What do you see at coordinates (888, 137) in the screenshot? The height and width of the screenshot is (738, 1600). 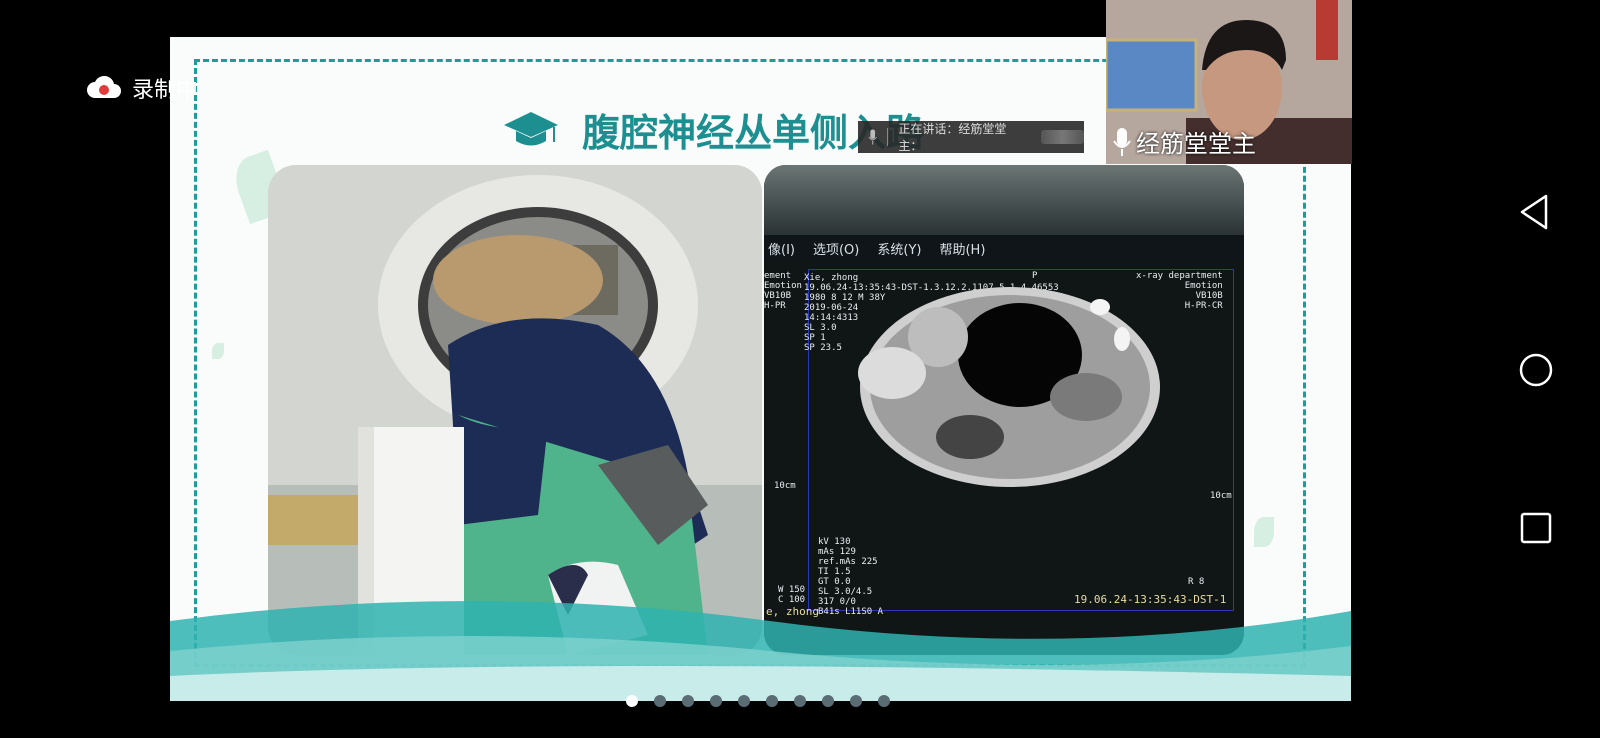 I see `speaker-divider` at bounding box center [888, 137].